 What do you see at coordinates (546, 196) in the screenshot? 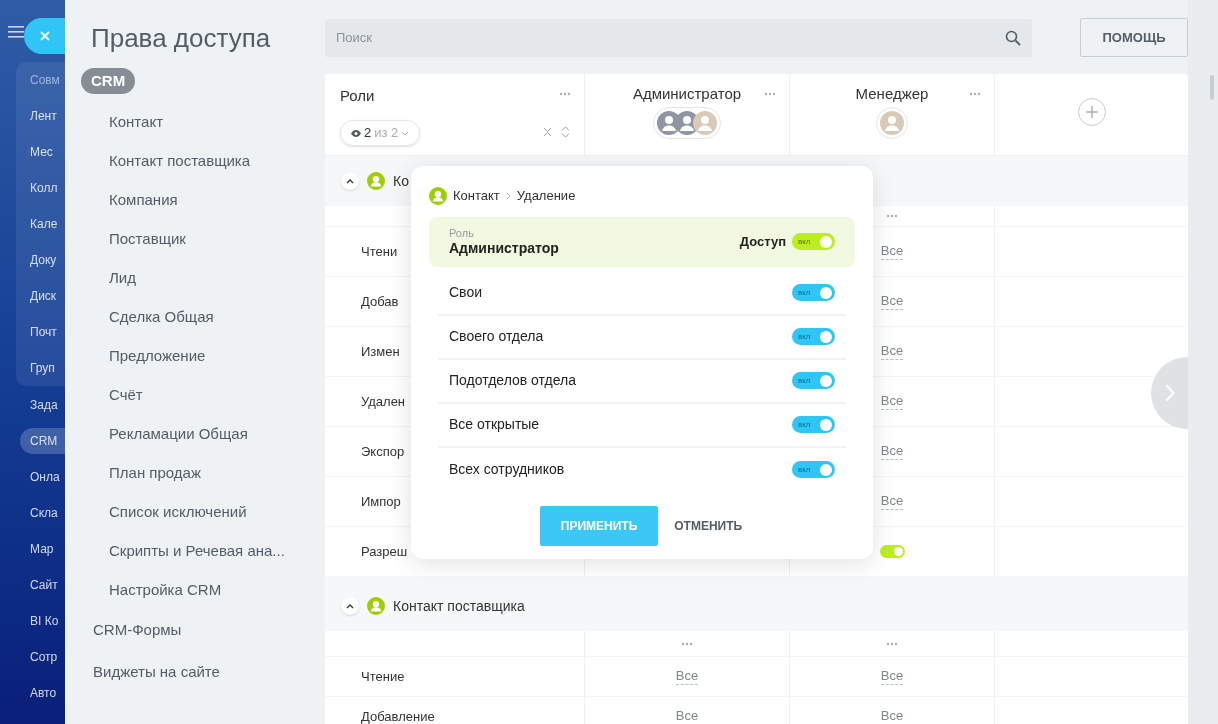
I see `breadcrumb-item: Удаление` at bounding box center [546, 196].